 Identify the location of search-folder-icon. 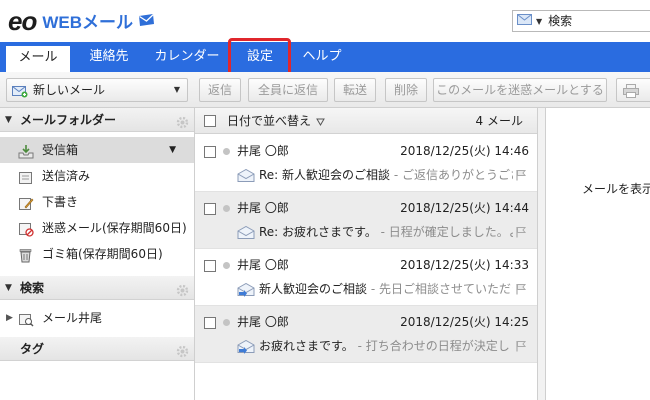
(26, 323).